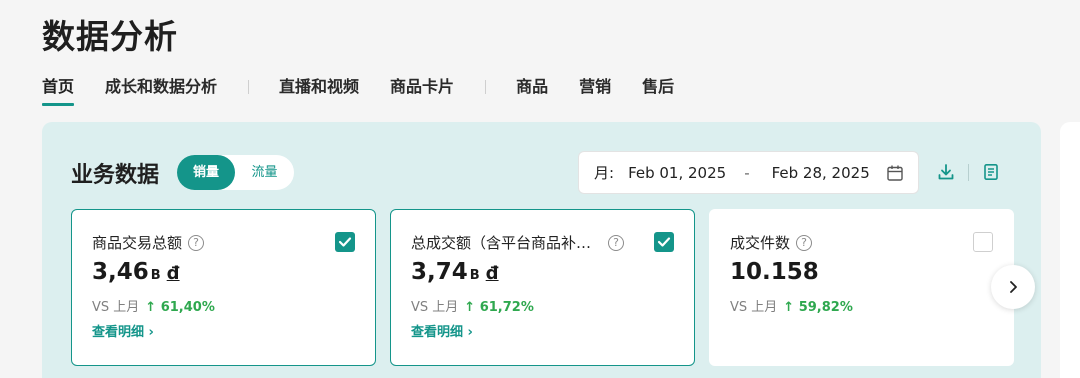 The width and height of the screenshot is (1080, 378). What do you see at coordinates (991, 172) in the screenshot?
I see `report-icon` at bounding box center [991, 172].